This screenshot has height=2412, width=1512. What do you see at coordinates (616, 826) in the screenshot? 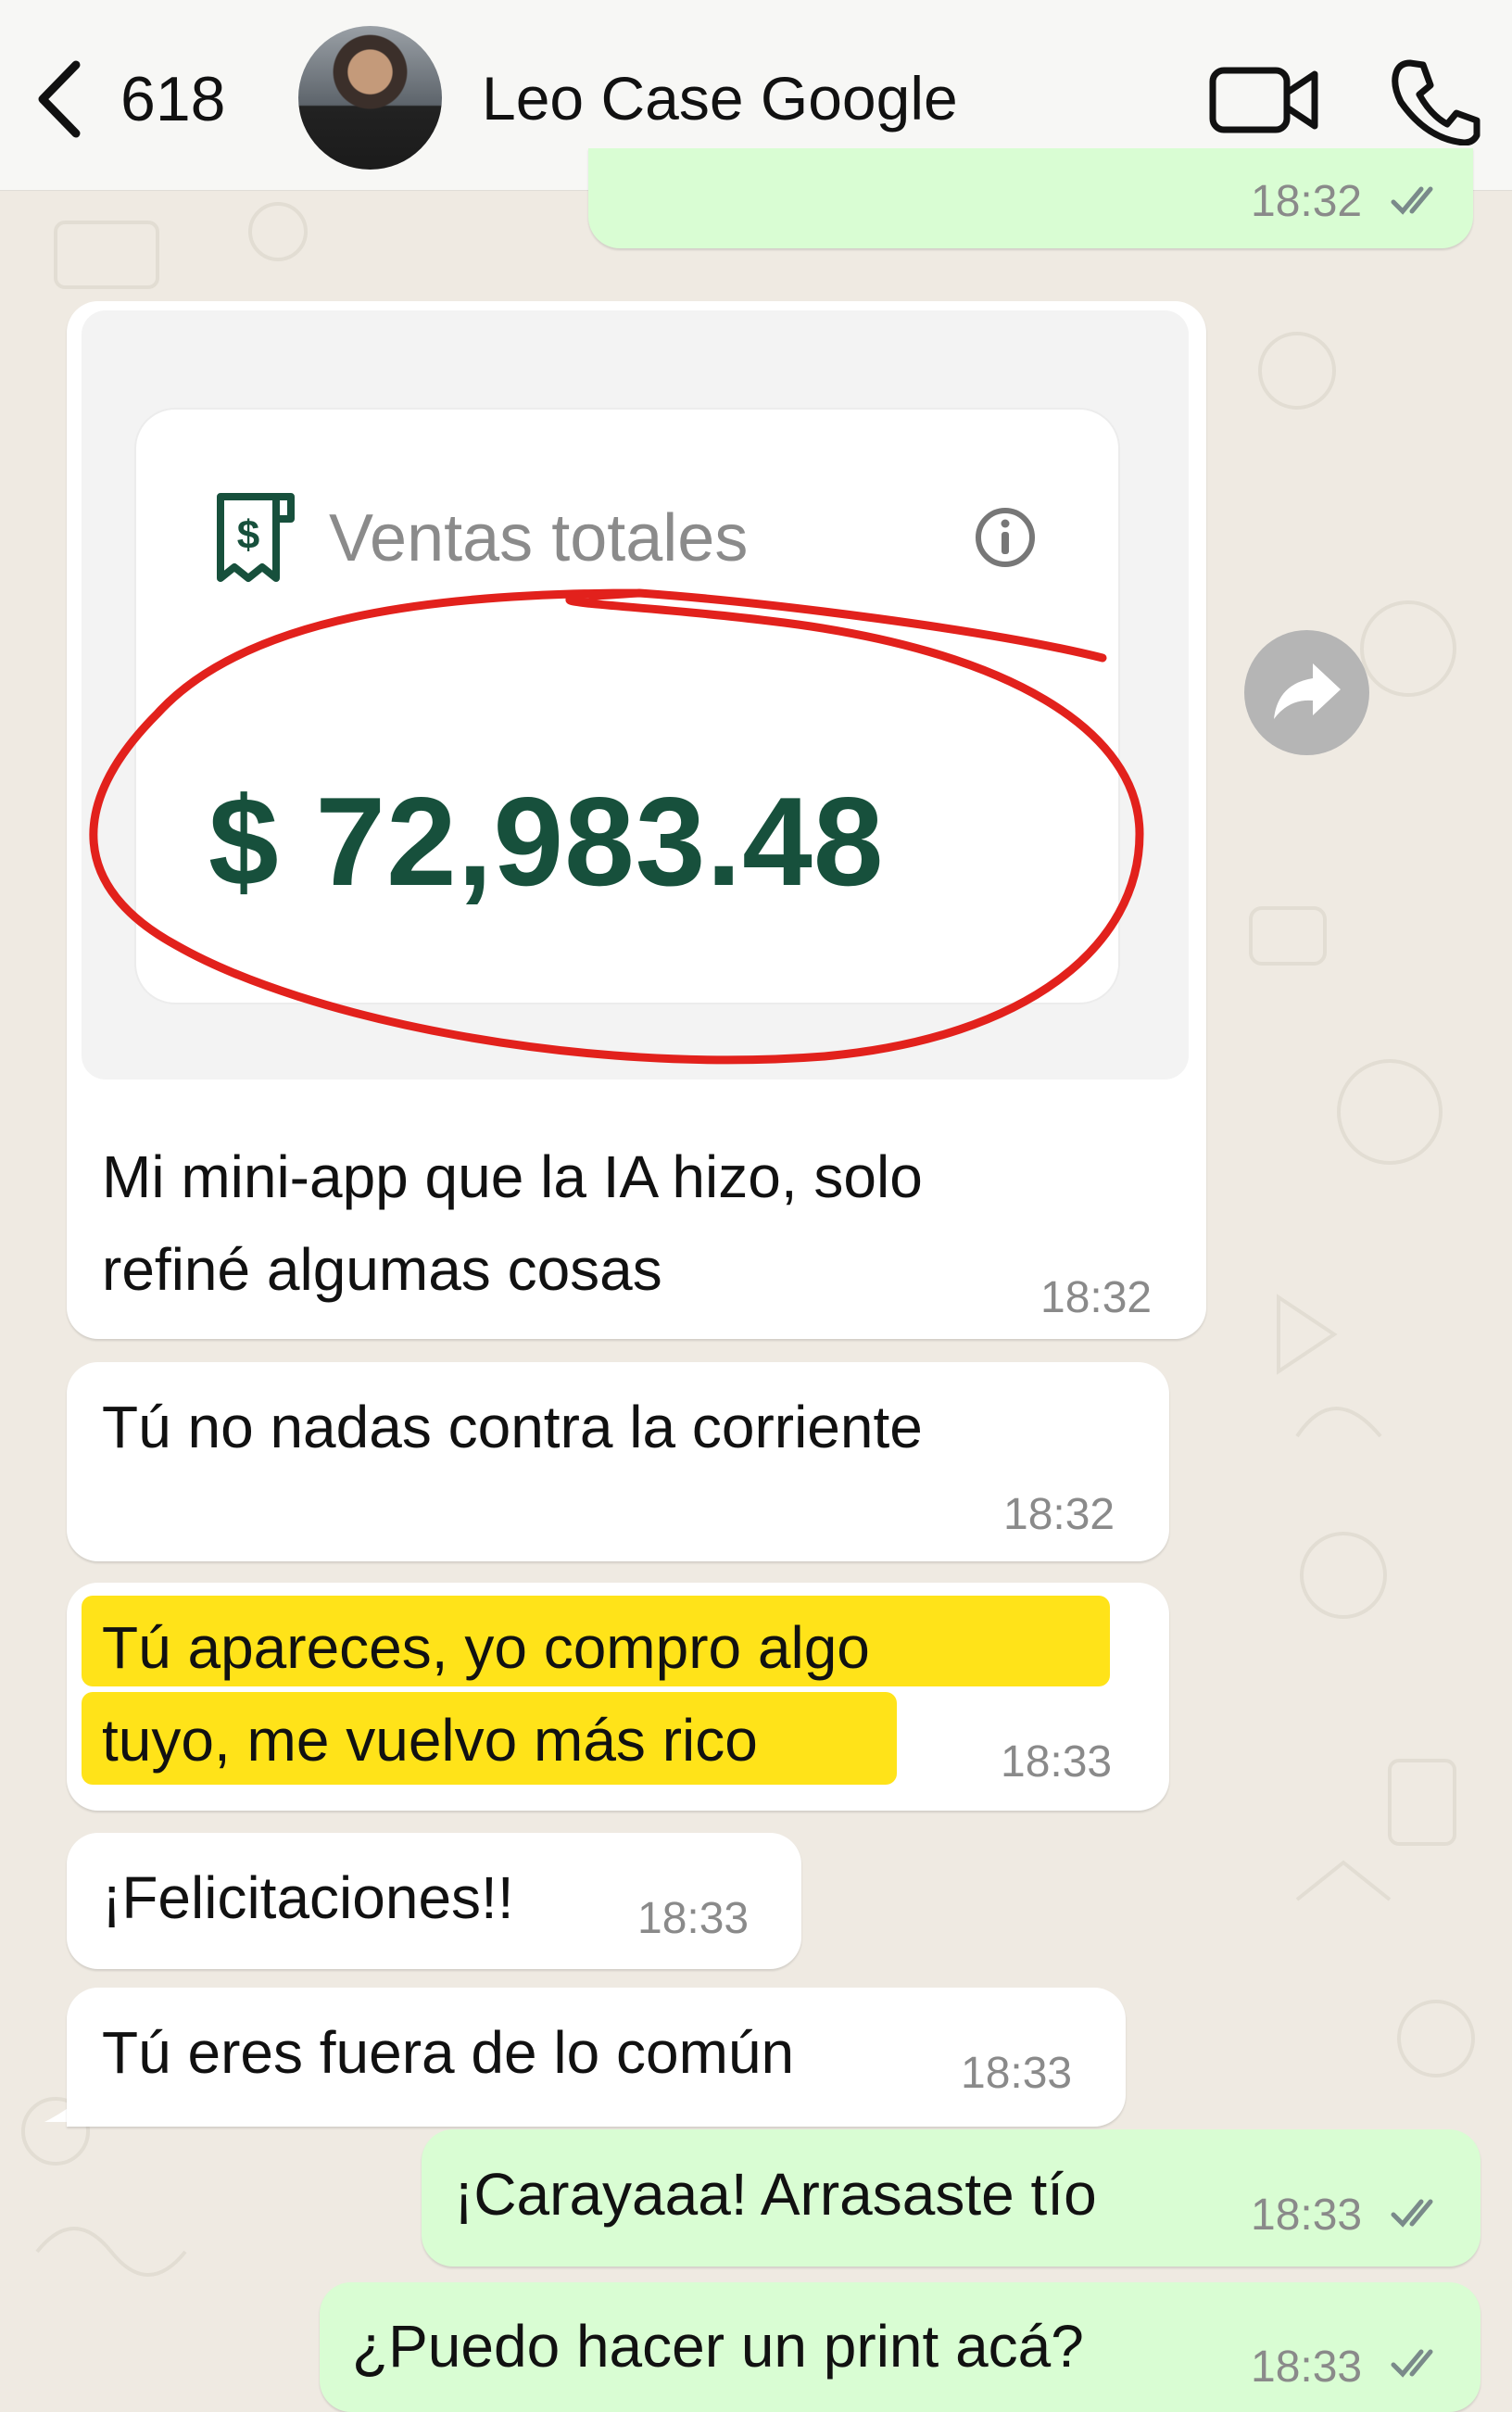
I see `red-annotation-circle` at bounding box center [616, 826].